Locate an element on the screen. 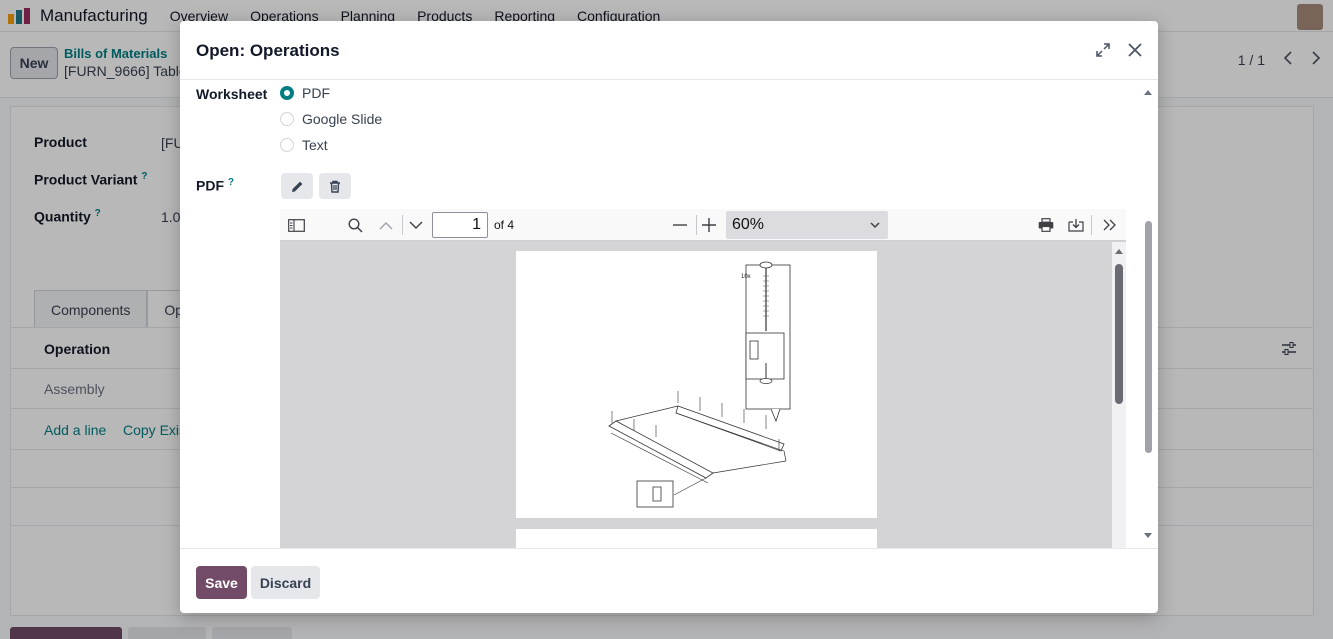 The width and height of the screenshot is (1333, 639). save-button: Save is located at coordinates (221, 582).